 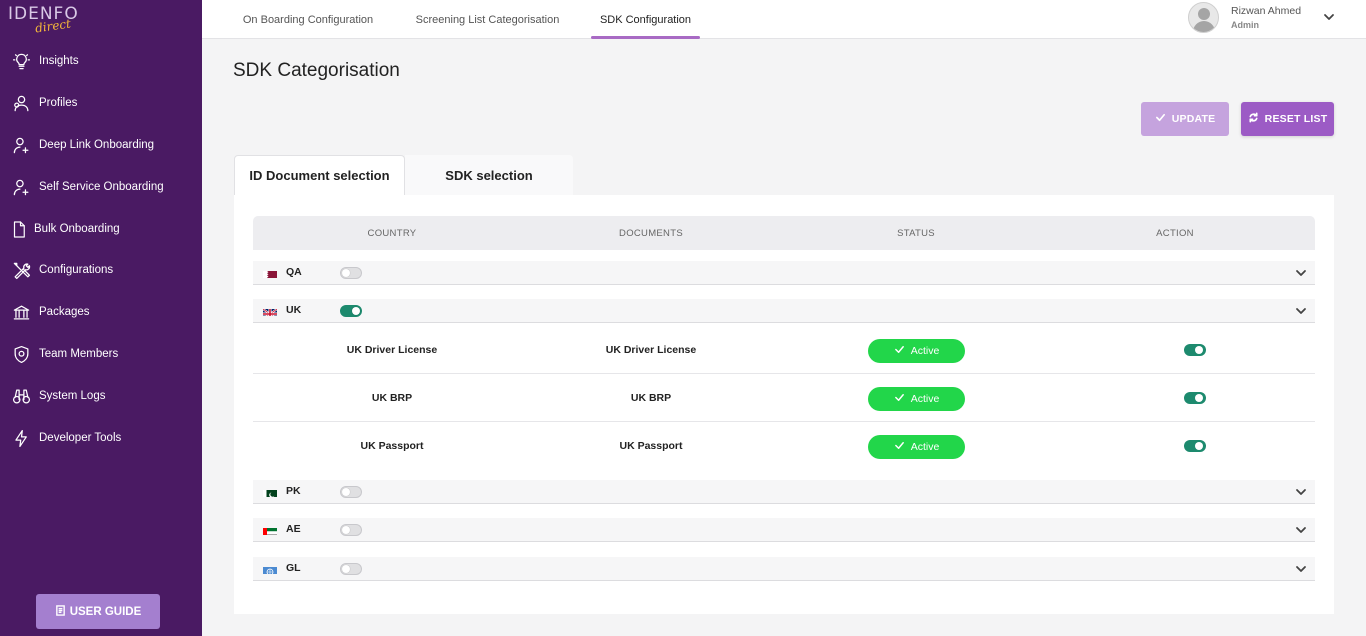 What do you see at coordinates (58, 103) in the screenshot?
I see `sidebar-item-label: Profiles` at bounding box center [58, 103].